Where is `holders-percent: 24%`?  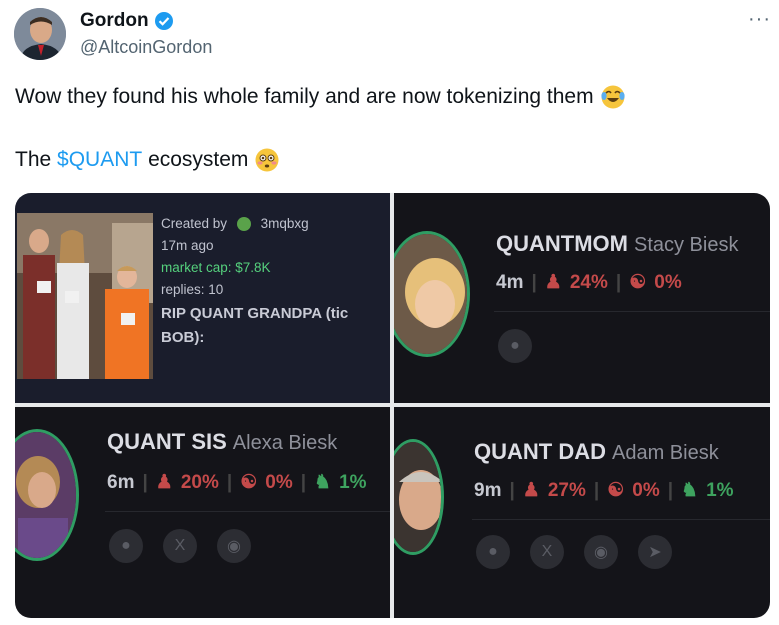
holders-percent: 24% is located at coordinates (588, 282).